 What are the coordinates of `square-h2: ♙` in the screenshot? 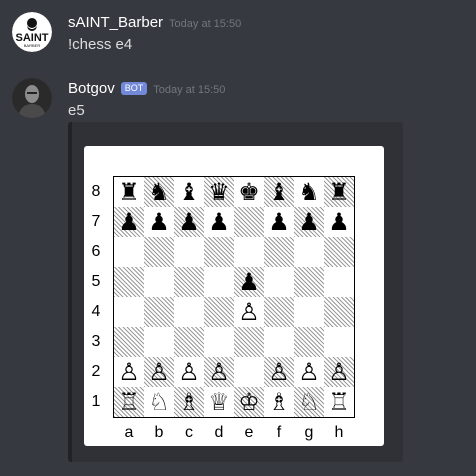 It's located at (339, 372).